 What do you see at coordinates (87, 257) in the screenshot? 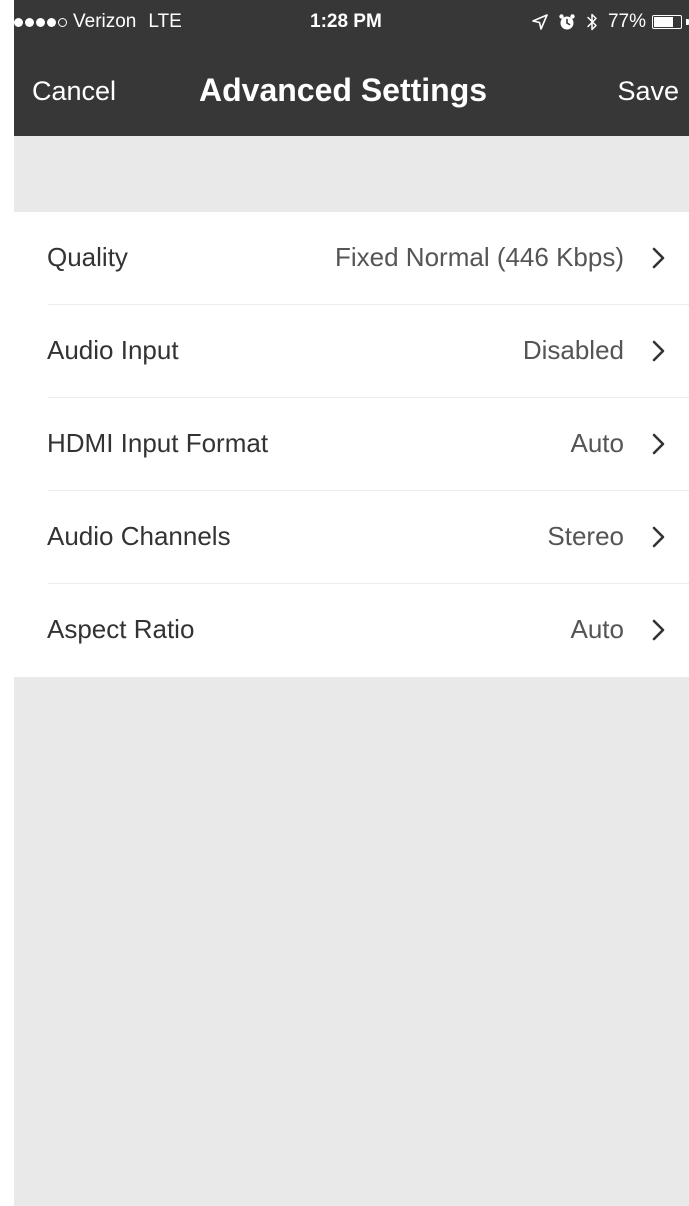
I see `setting-label: Quality` at bounding box center [87, 257].